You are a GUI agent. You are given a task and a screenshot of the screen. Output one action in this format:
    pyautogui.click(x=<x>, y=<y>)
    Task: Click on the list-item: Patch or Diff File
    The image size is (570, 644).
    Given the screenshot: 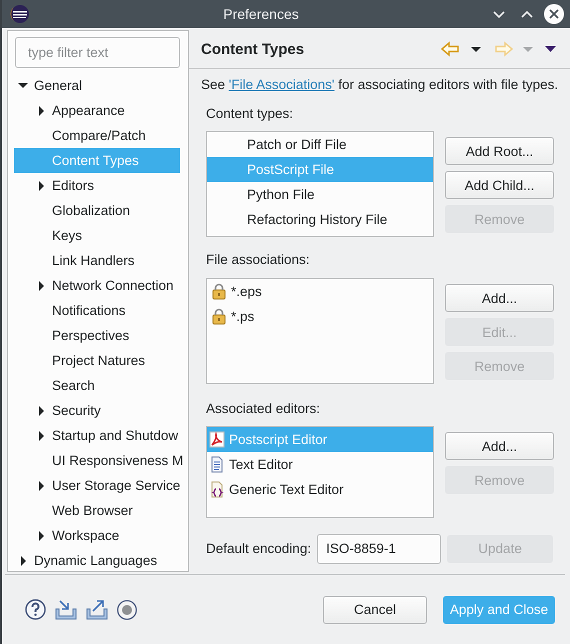 What is the action you would take?
    pyautogui.click(x=320, y=144)
    